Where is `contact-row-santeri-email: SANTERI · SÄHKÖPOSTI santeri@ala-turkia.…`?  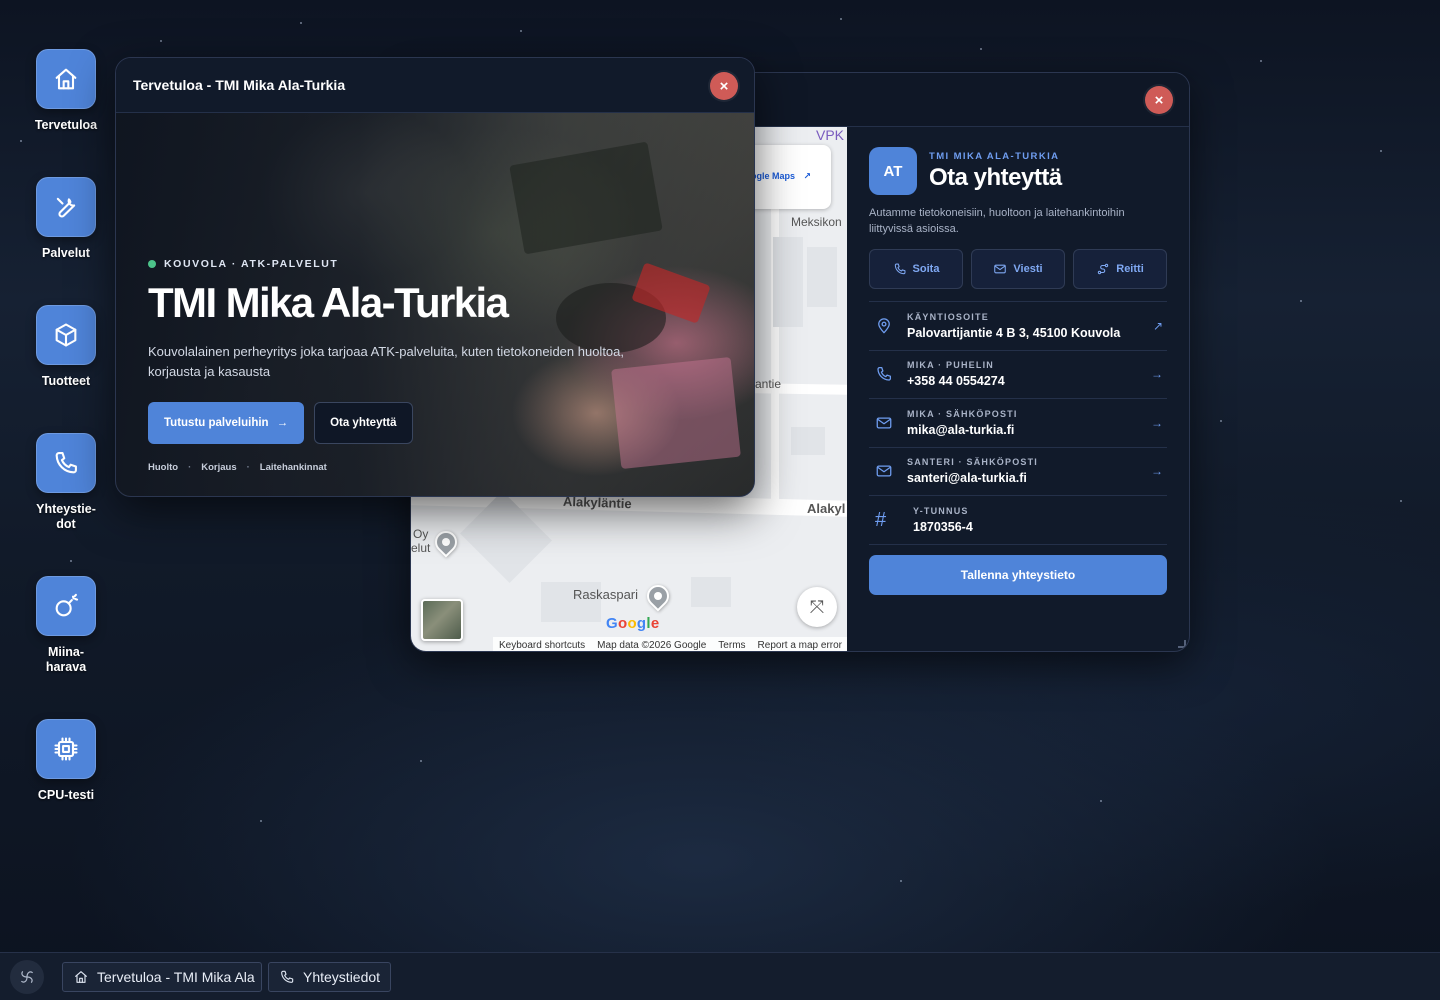
contact-row-santeri-email: SANTERI · SÄHKÖPOSTI santeri@ala-turkia.… is located at coordinates (1018, 472).